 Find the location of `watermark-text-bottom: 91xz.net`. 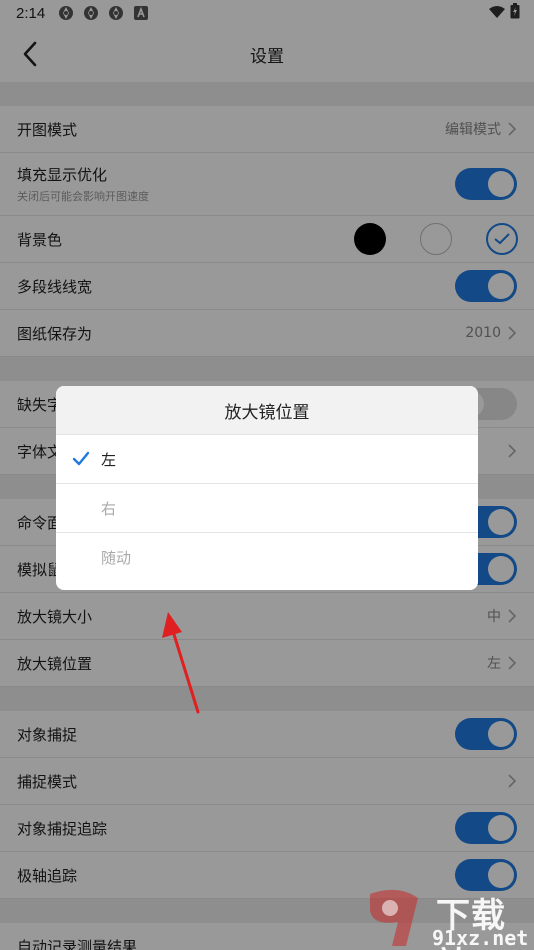

watermark-text-bottom: 91xz.net is located at coordinates (480, 938).